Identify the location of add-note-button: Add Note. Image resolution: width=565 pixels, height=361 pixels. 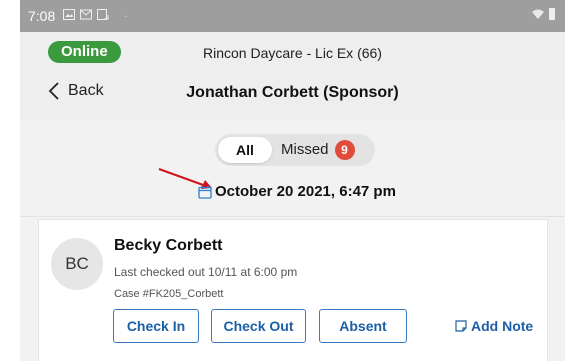
(494, 326).